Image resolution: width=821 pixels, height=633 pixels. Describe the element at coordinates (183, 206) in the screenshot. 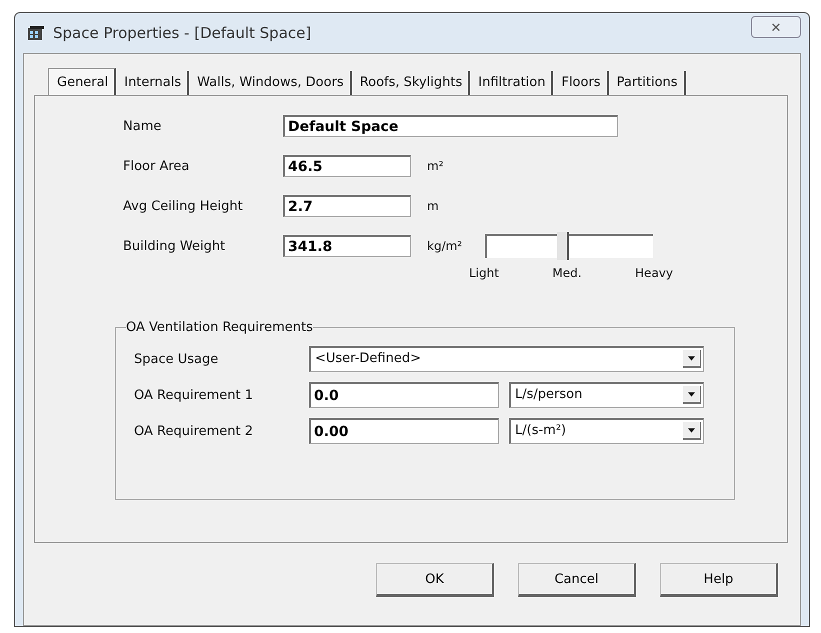

I see `field-label: Avg Ceiling Height` at that location.